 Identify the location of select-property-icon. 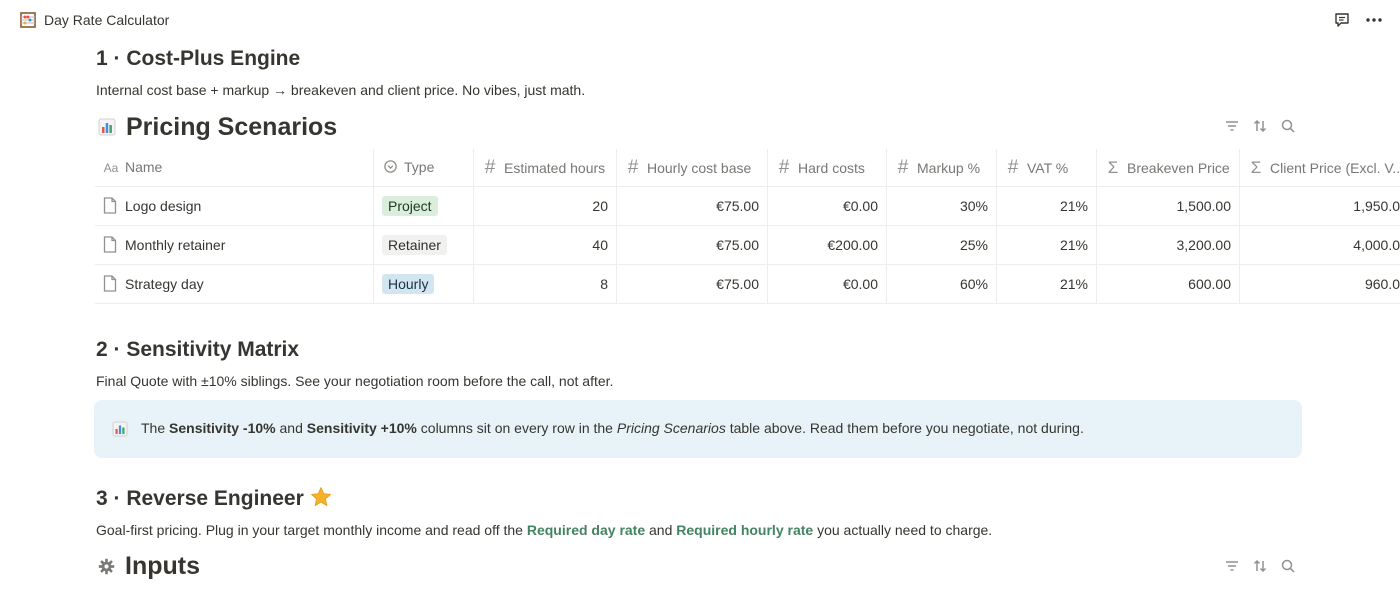
(390, 167).